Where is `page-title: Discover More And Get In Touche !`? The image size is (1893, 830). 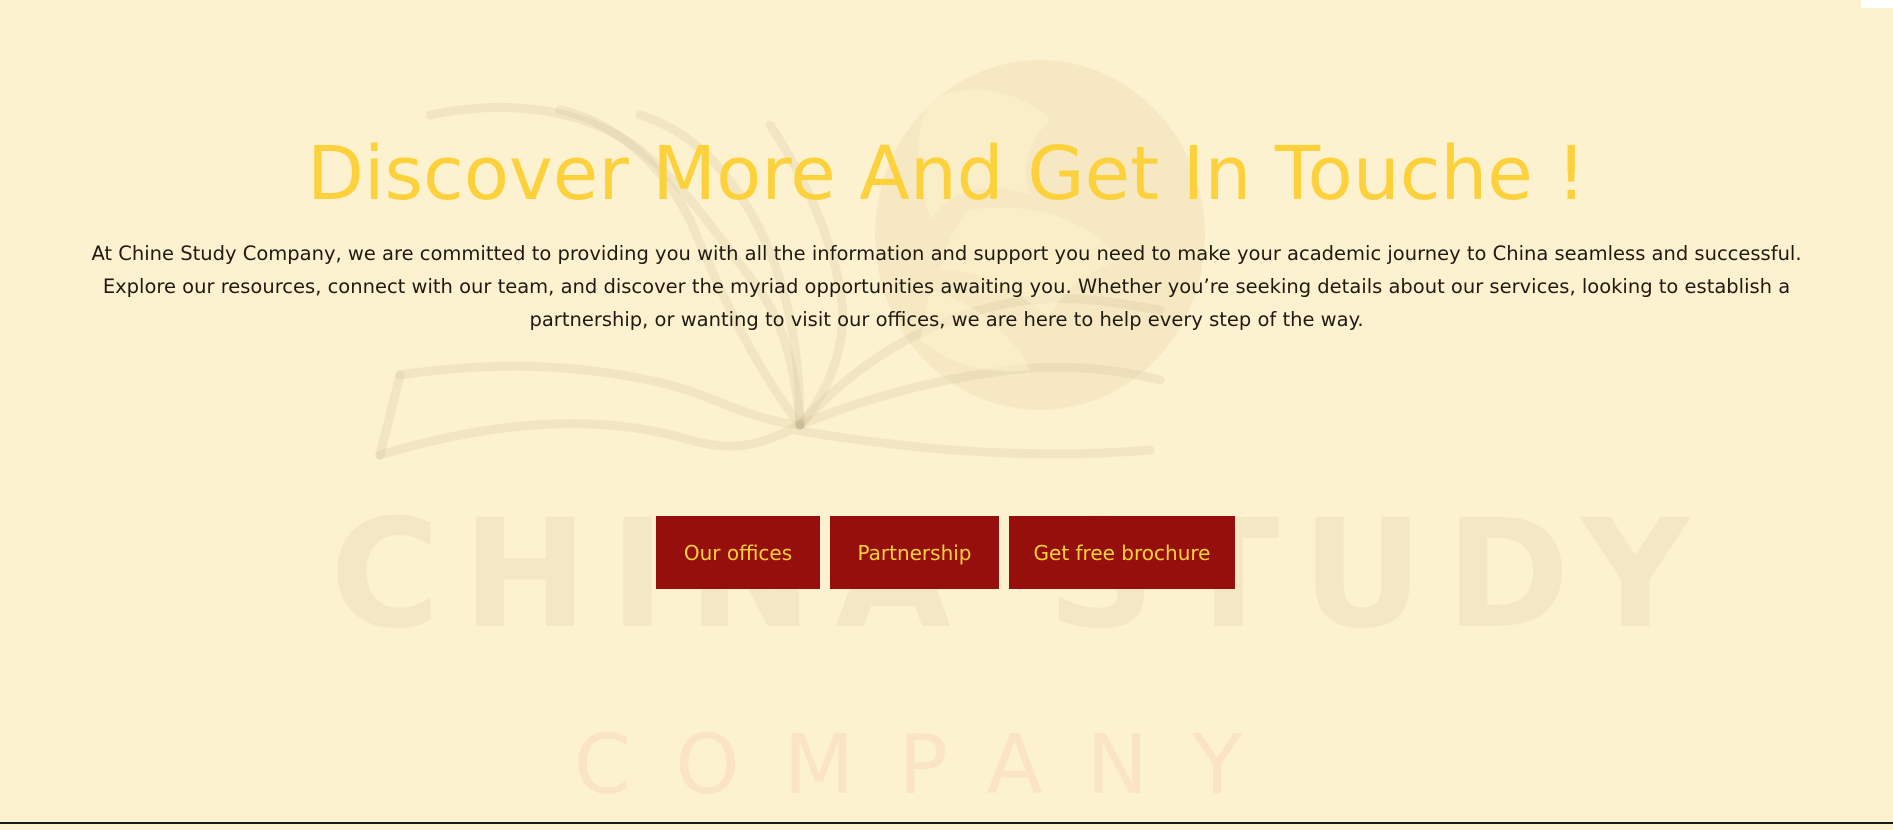
page-title: Discover More And Get In Touche ! is located at coordinates (946, 174).